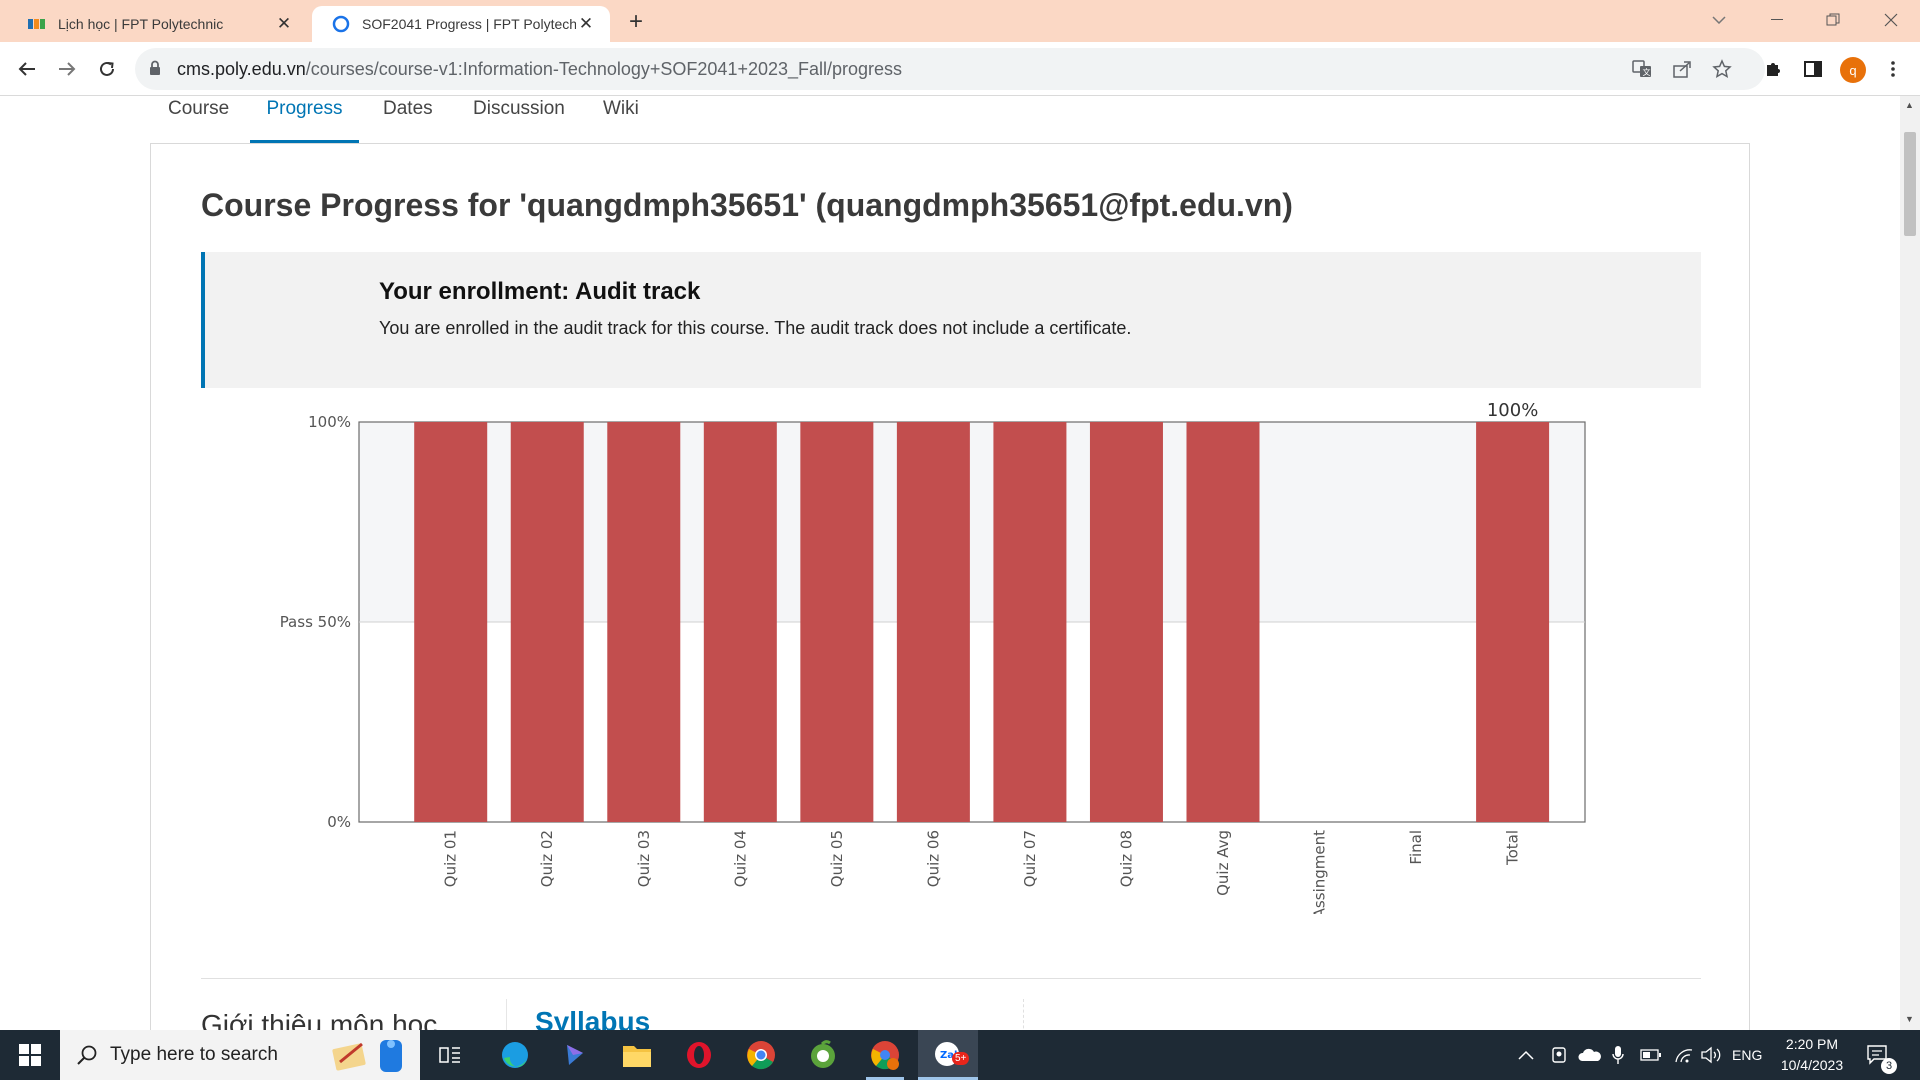  Describe the element at coordinates (1773, 69) in the screenshot. I see `extensions-puzzle-icon` at that location.